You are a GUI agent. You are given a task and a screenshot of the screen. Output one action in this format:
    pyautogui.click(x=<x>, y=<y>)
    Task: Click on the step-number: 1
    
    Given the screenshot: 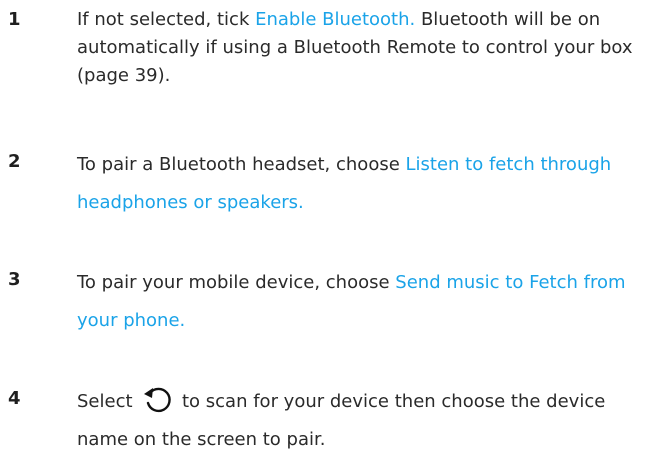 What is the action you would take?
    pyautogui.click(x=14, y=19)
    